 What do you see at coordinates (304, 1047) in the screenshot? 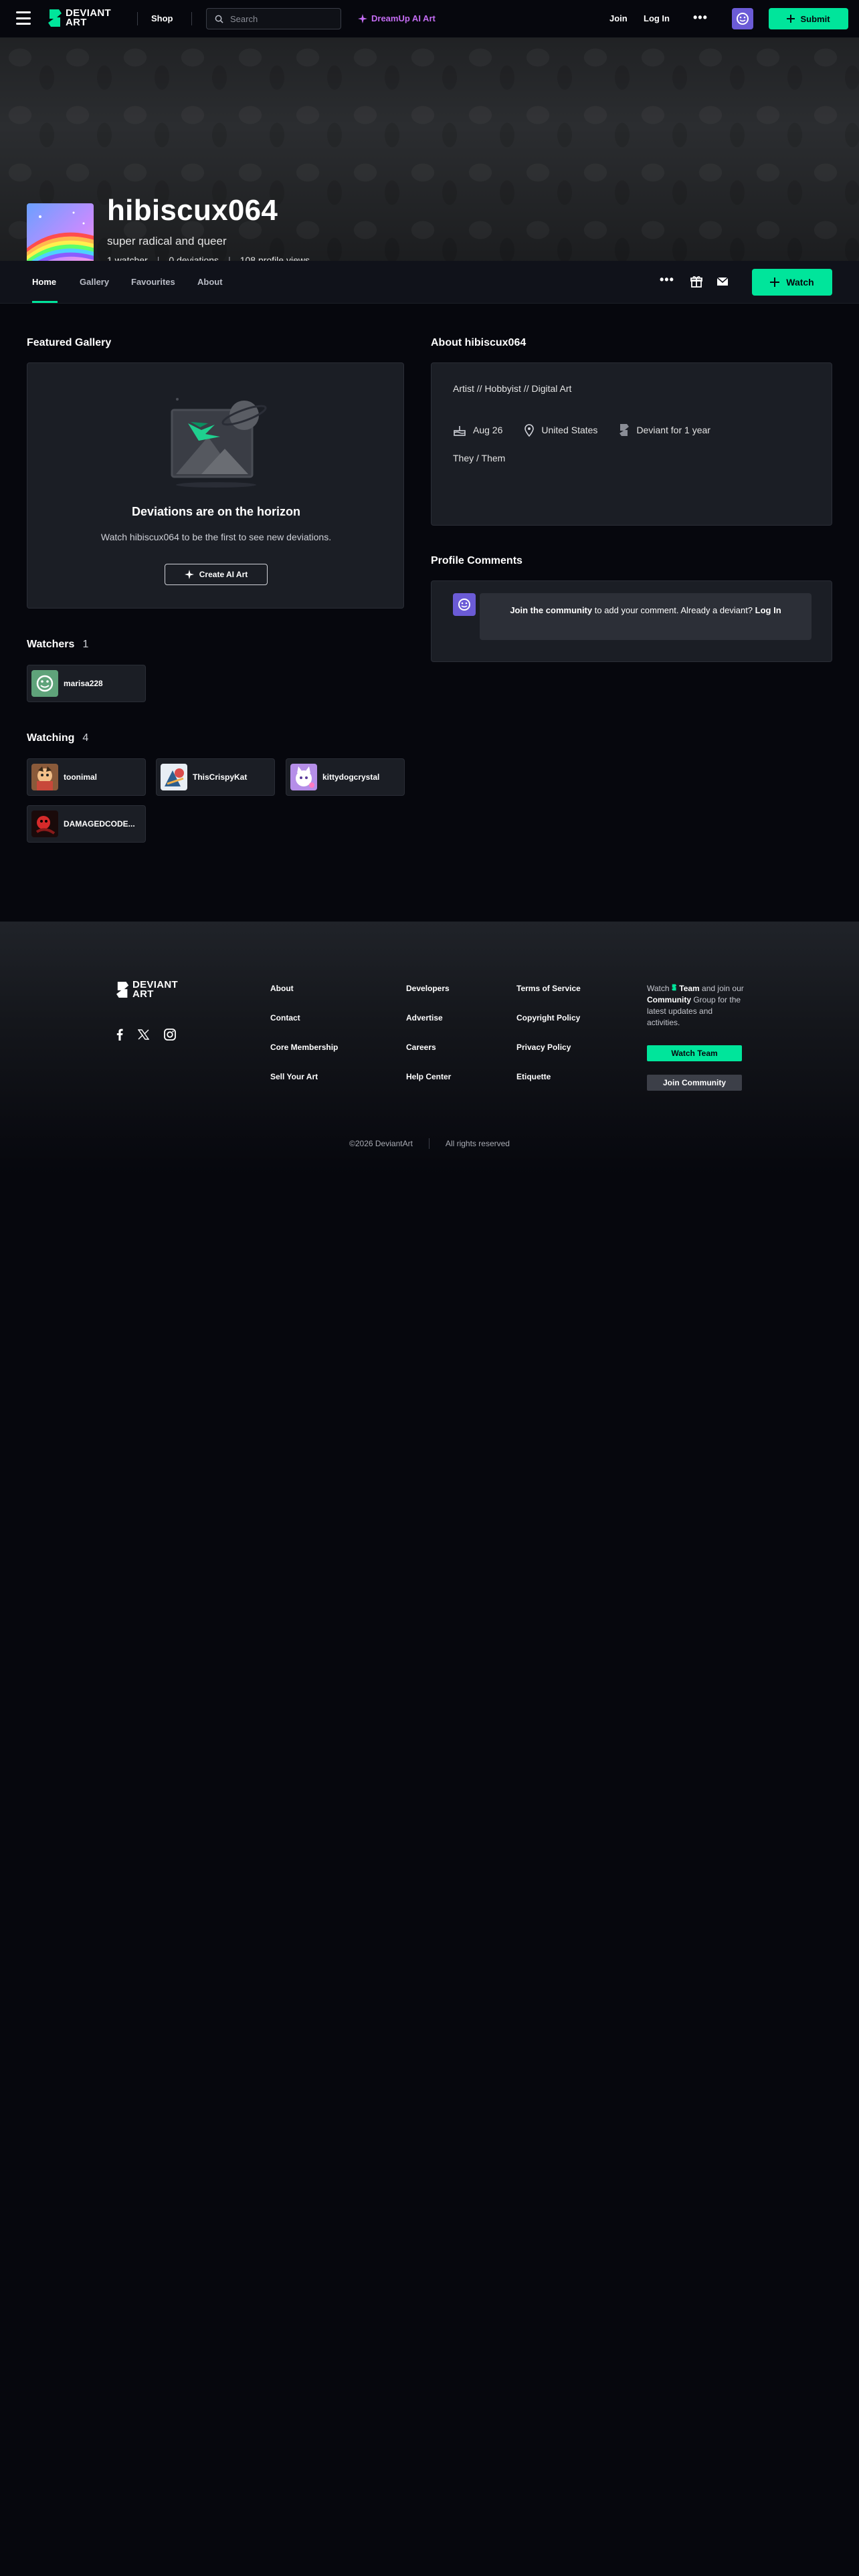
I see `footer-link-core-membership: Core Membership` at bounding box center [304, 1047].